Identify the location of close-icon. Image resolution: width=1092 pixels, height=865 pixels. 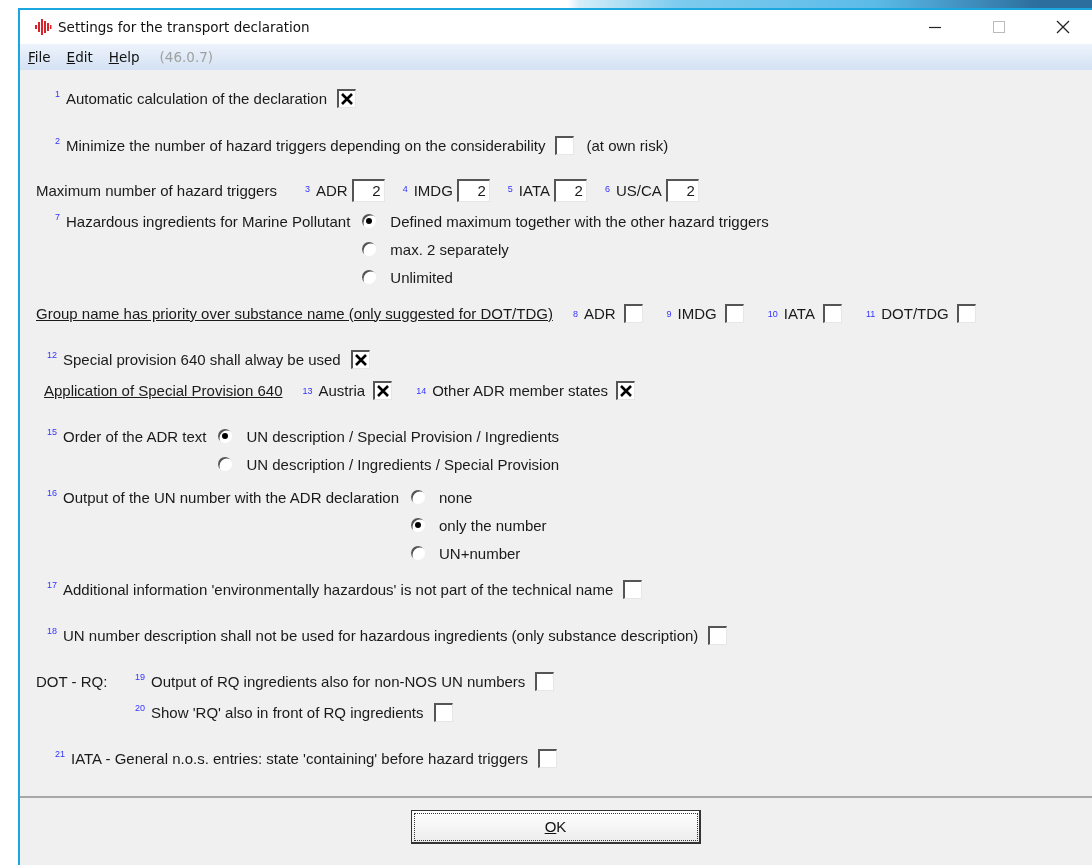
(1063, 27).